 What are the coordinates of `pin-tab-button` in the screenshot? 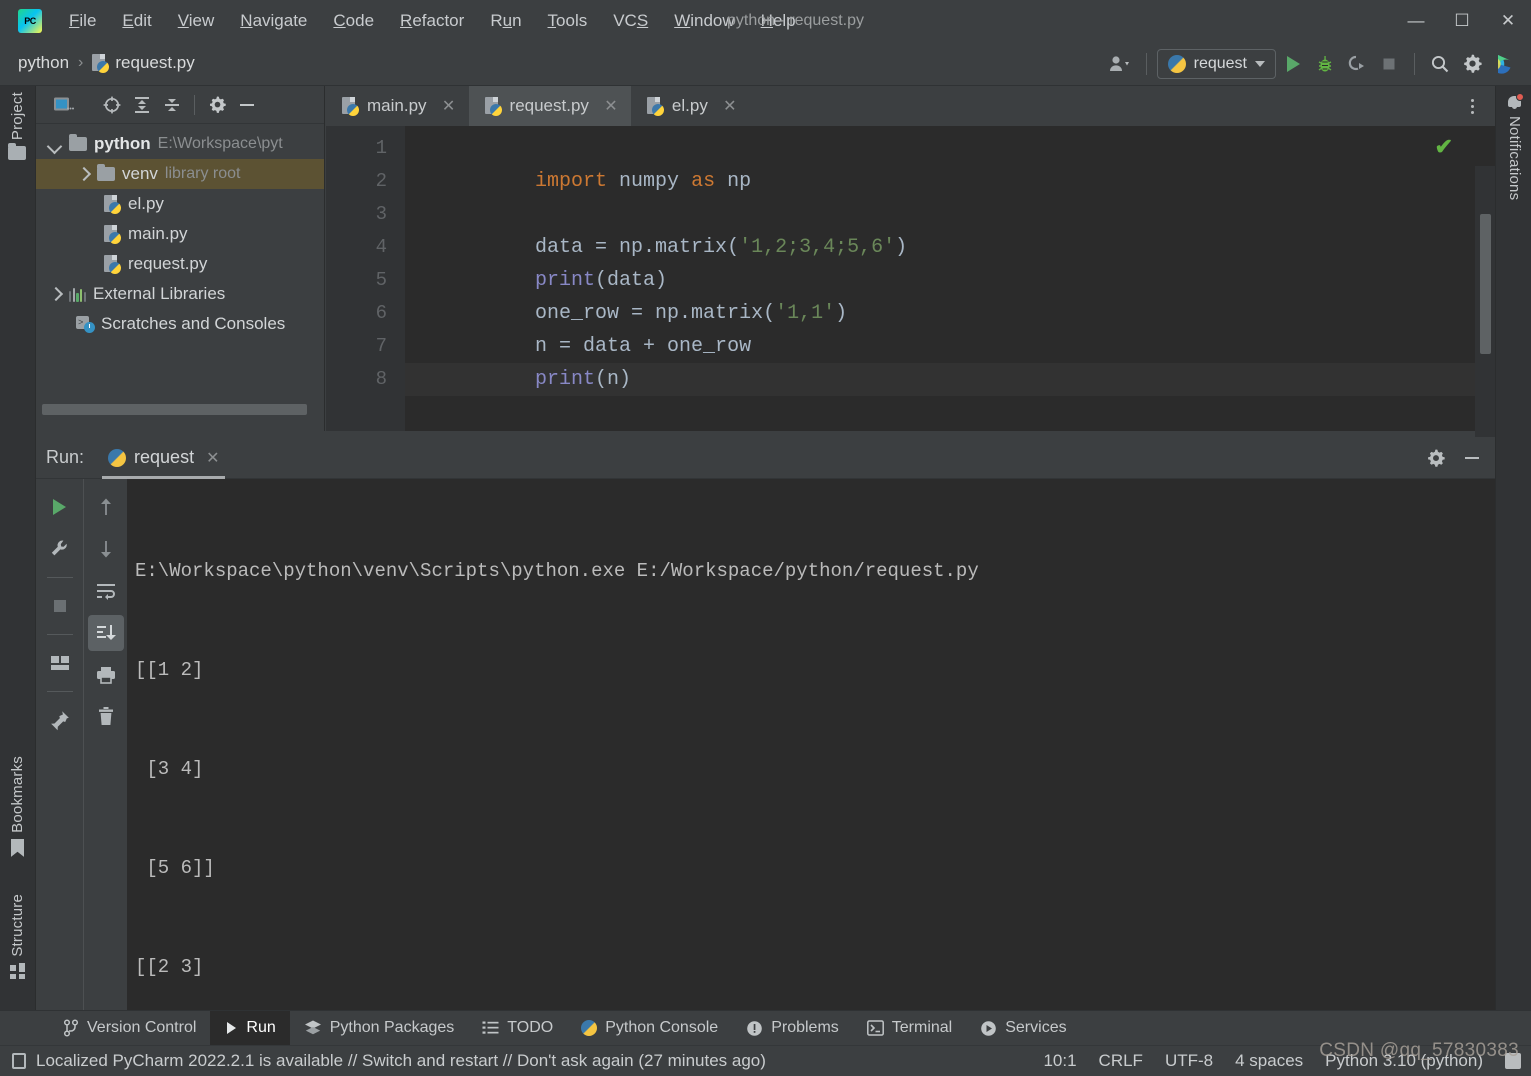 It's located at (60, 720).